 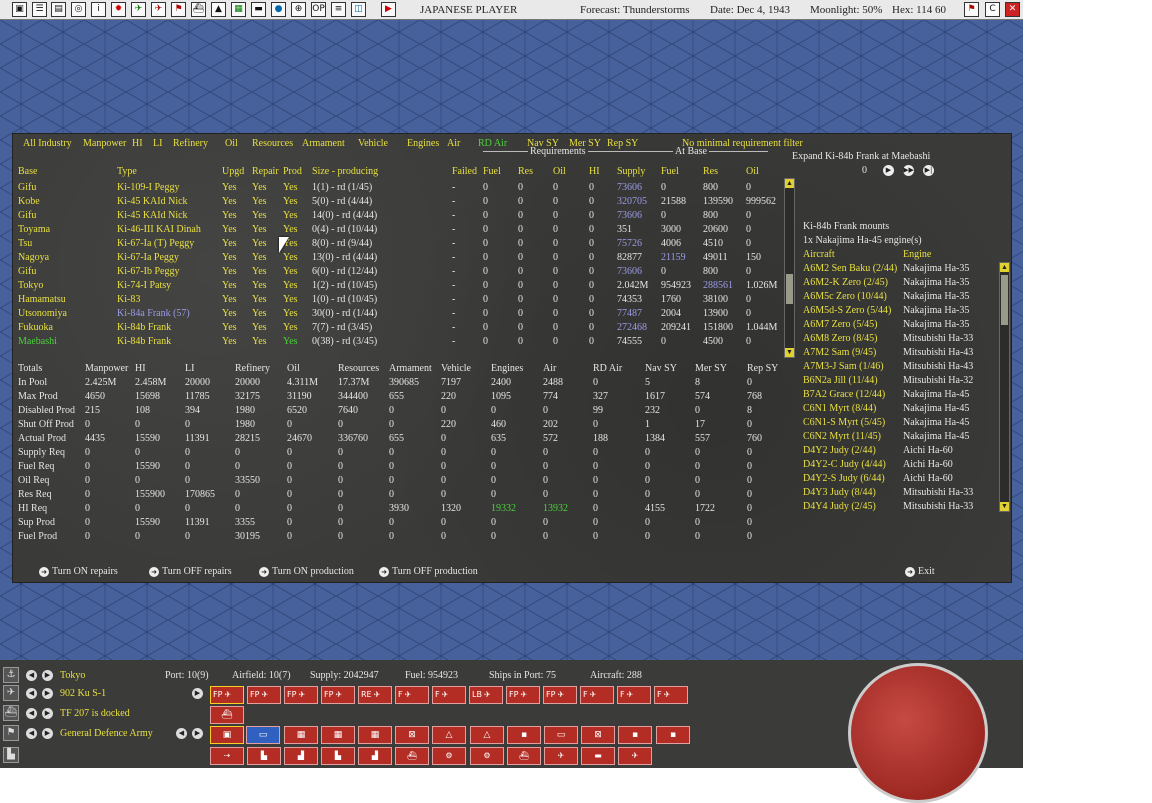 What do you see at coordinates (338, 735) in the screenshot?
I see `army-unit-4-button: ▦` at bounding box center [338, 735].